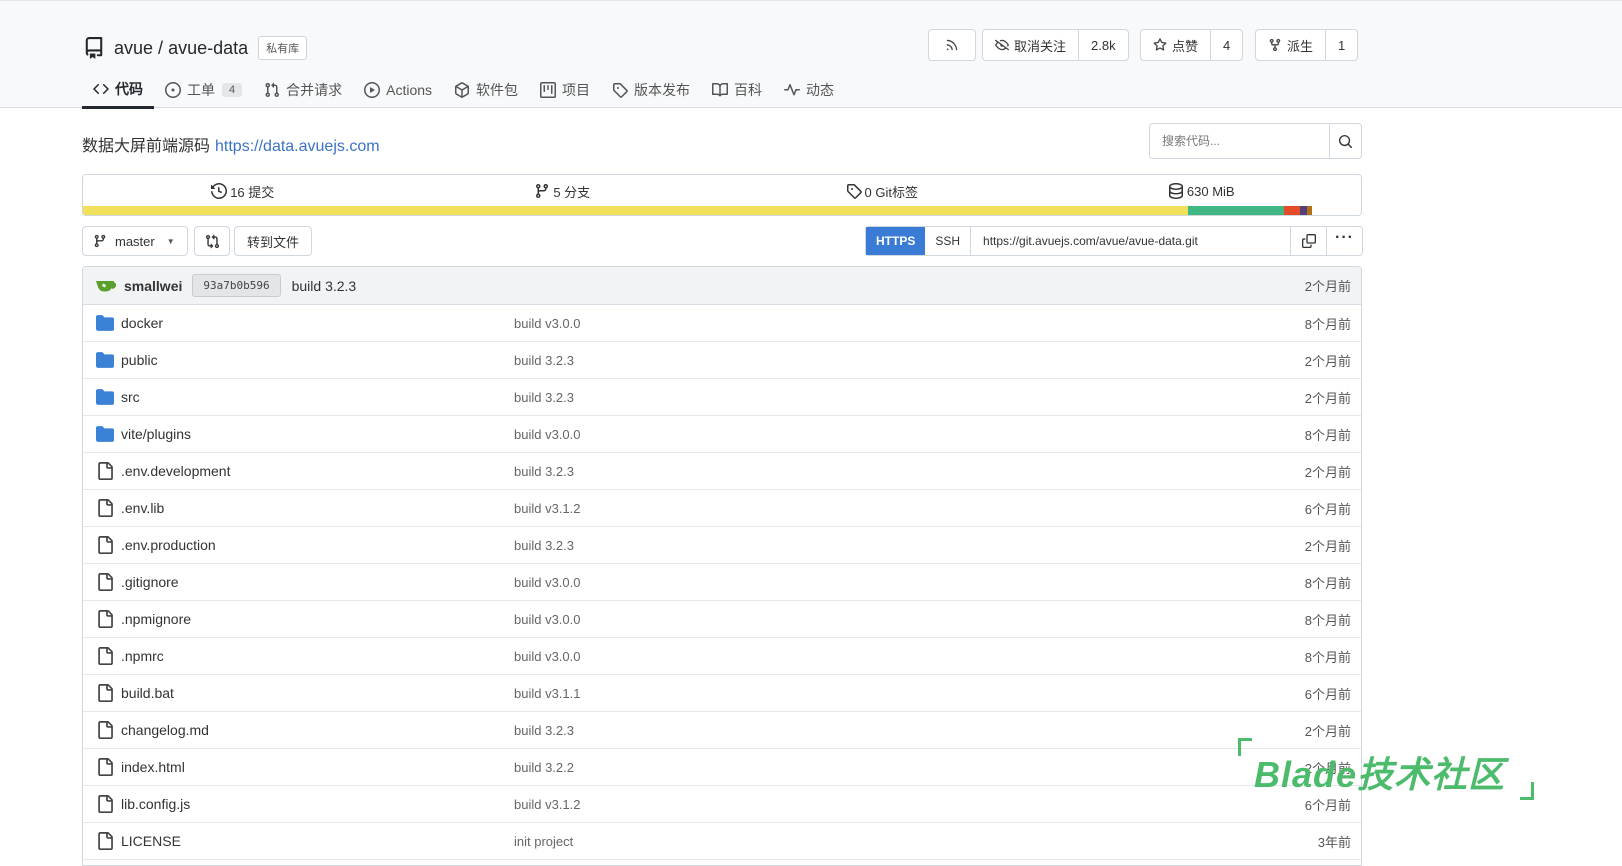 Image resolution: width=1622 pixels, height=866 pixels. I want to click on commit-sha: 93a7b0b596, so click(236, 285).